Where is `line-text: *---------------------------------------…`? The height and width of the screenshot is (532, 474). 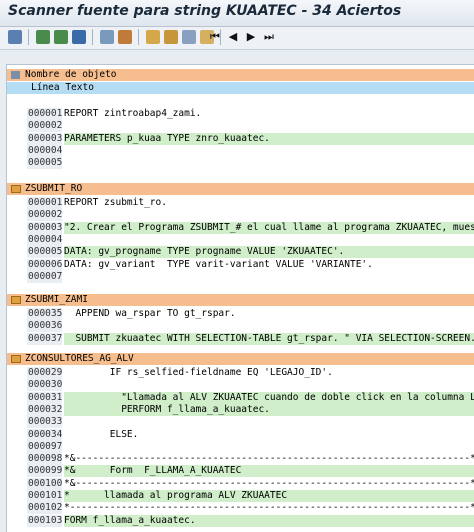 line-text: *---------------------------------------… is located at coordinates (269, 508).